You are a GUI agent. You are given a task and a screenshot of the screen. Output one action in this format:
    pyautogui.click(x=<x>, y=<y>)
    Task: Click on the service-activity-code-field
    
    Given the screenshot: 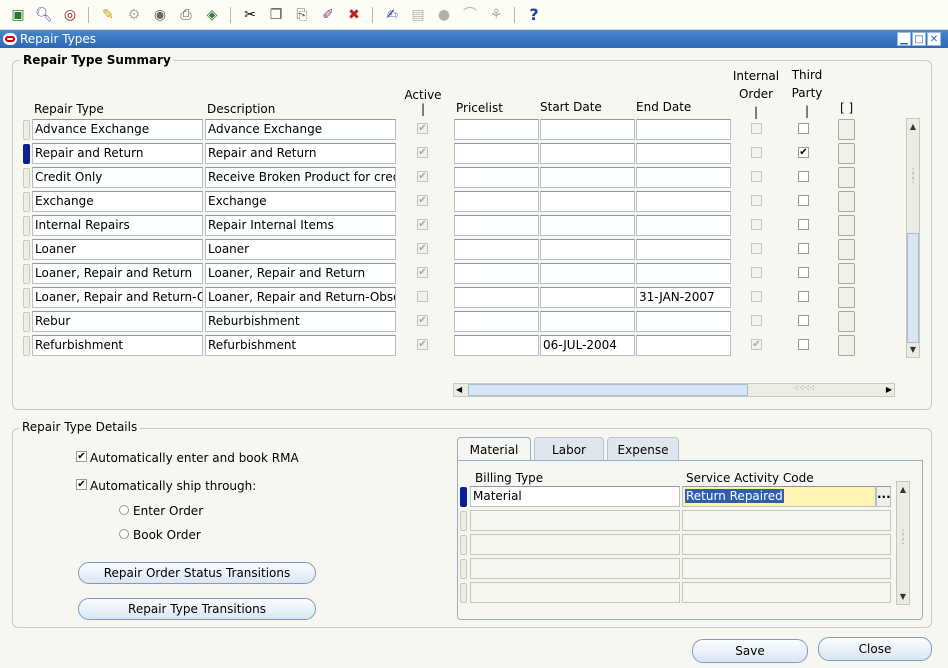 What is the action you would take?
    pyautogui.click(x=786, y=568)
    